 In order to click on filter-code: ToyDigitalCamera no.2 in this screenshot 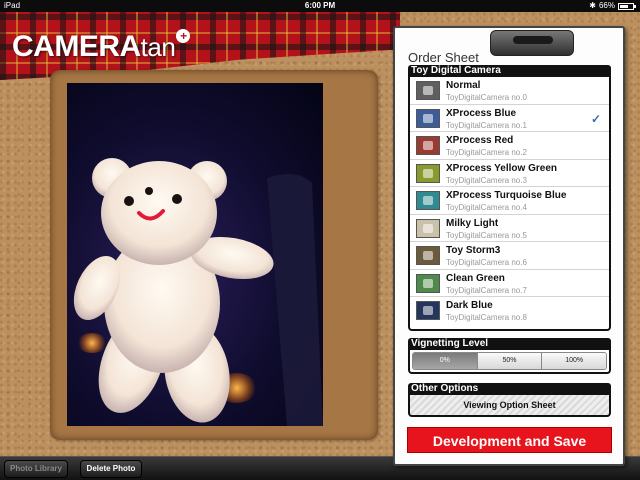, I will do `click(486, 152)`.